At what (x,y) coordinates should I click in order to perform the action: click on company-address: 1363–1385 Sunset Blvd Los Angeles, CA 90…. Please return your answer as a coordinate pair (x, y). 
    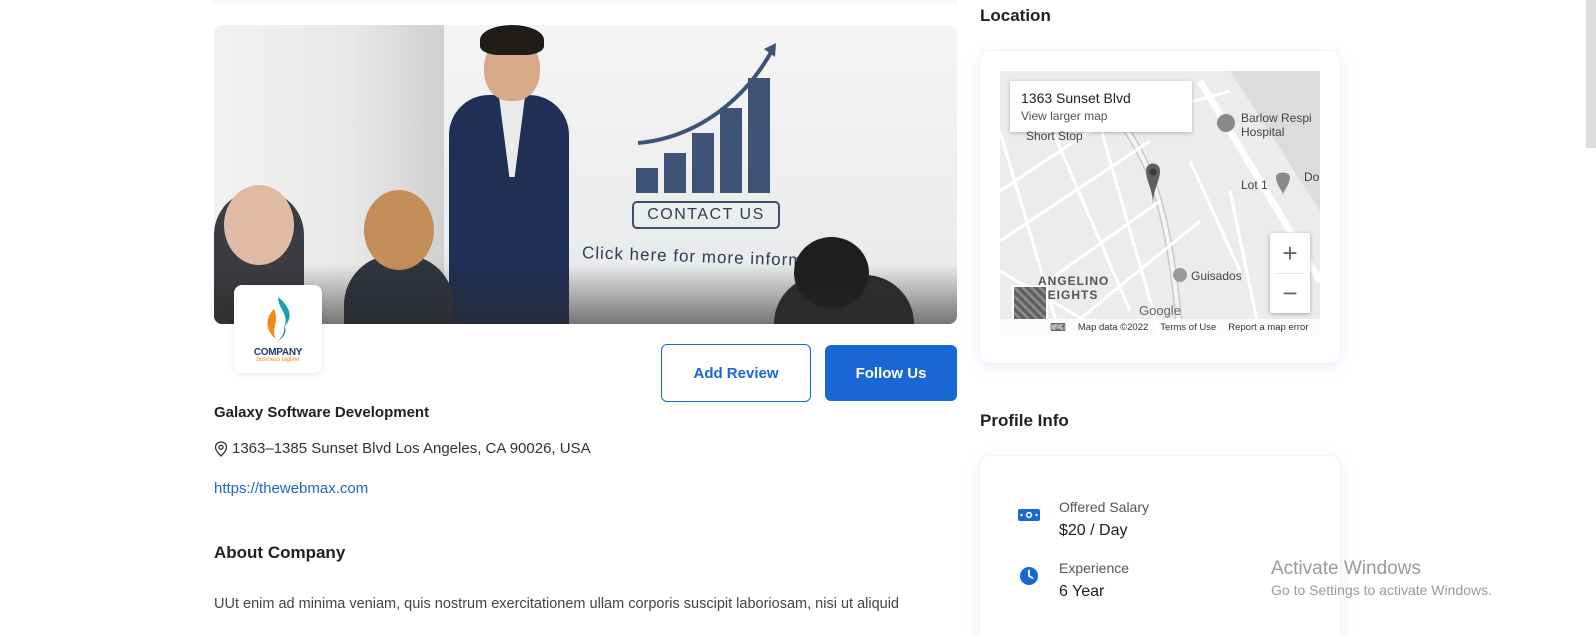
    Looking at the image, I should click on (402, 448).